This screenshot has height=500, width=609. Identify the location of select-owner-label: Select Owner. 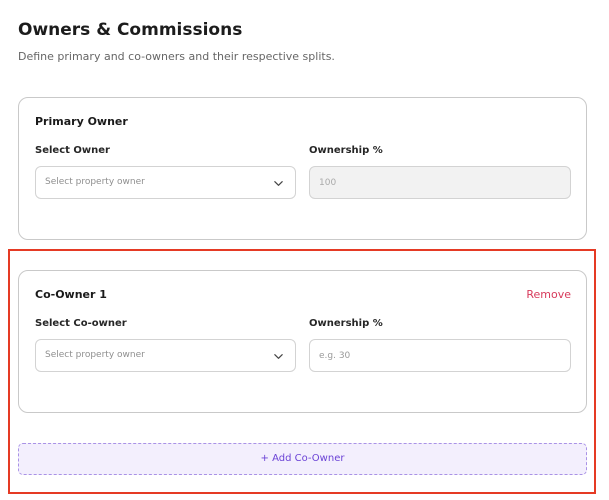
(72, 150).